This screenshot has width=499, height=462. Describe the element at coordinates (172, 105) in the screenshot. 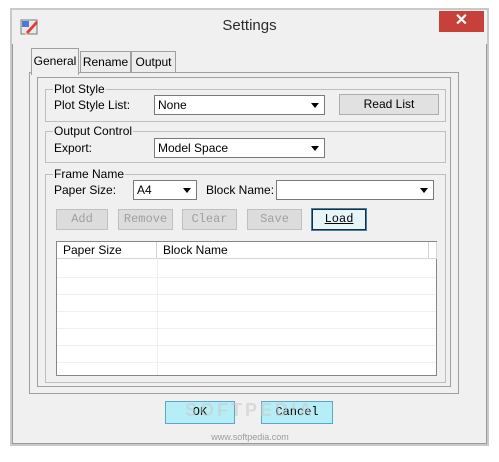

I see `plot-style-list-value: None` at that location.